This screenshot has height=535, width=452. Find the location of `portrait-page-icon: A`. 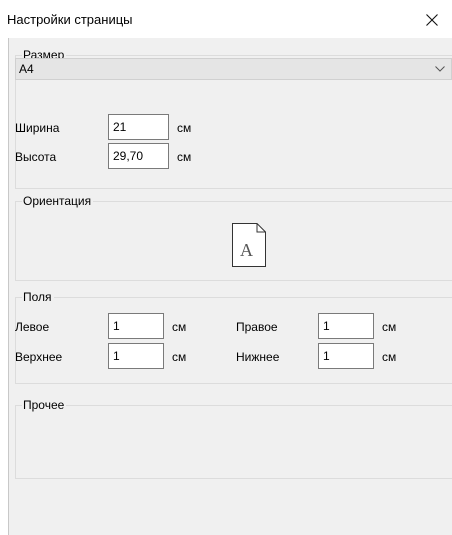

portrait-page-icon: A is located at coordinates (249, 245).